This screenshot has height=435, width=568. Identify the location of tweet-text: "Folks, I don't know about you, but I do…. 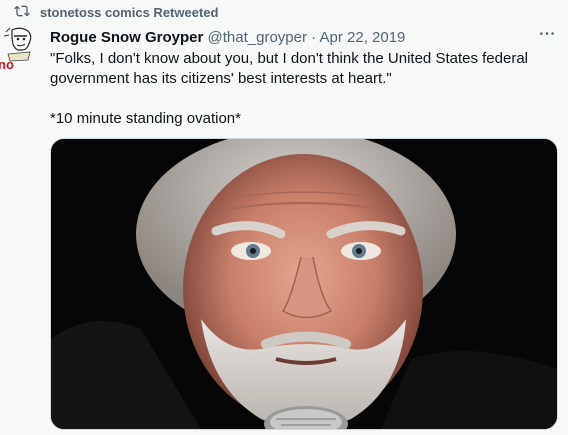
(289, 88).